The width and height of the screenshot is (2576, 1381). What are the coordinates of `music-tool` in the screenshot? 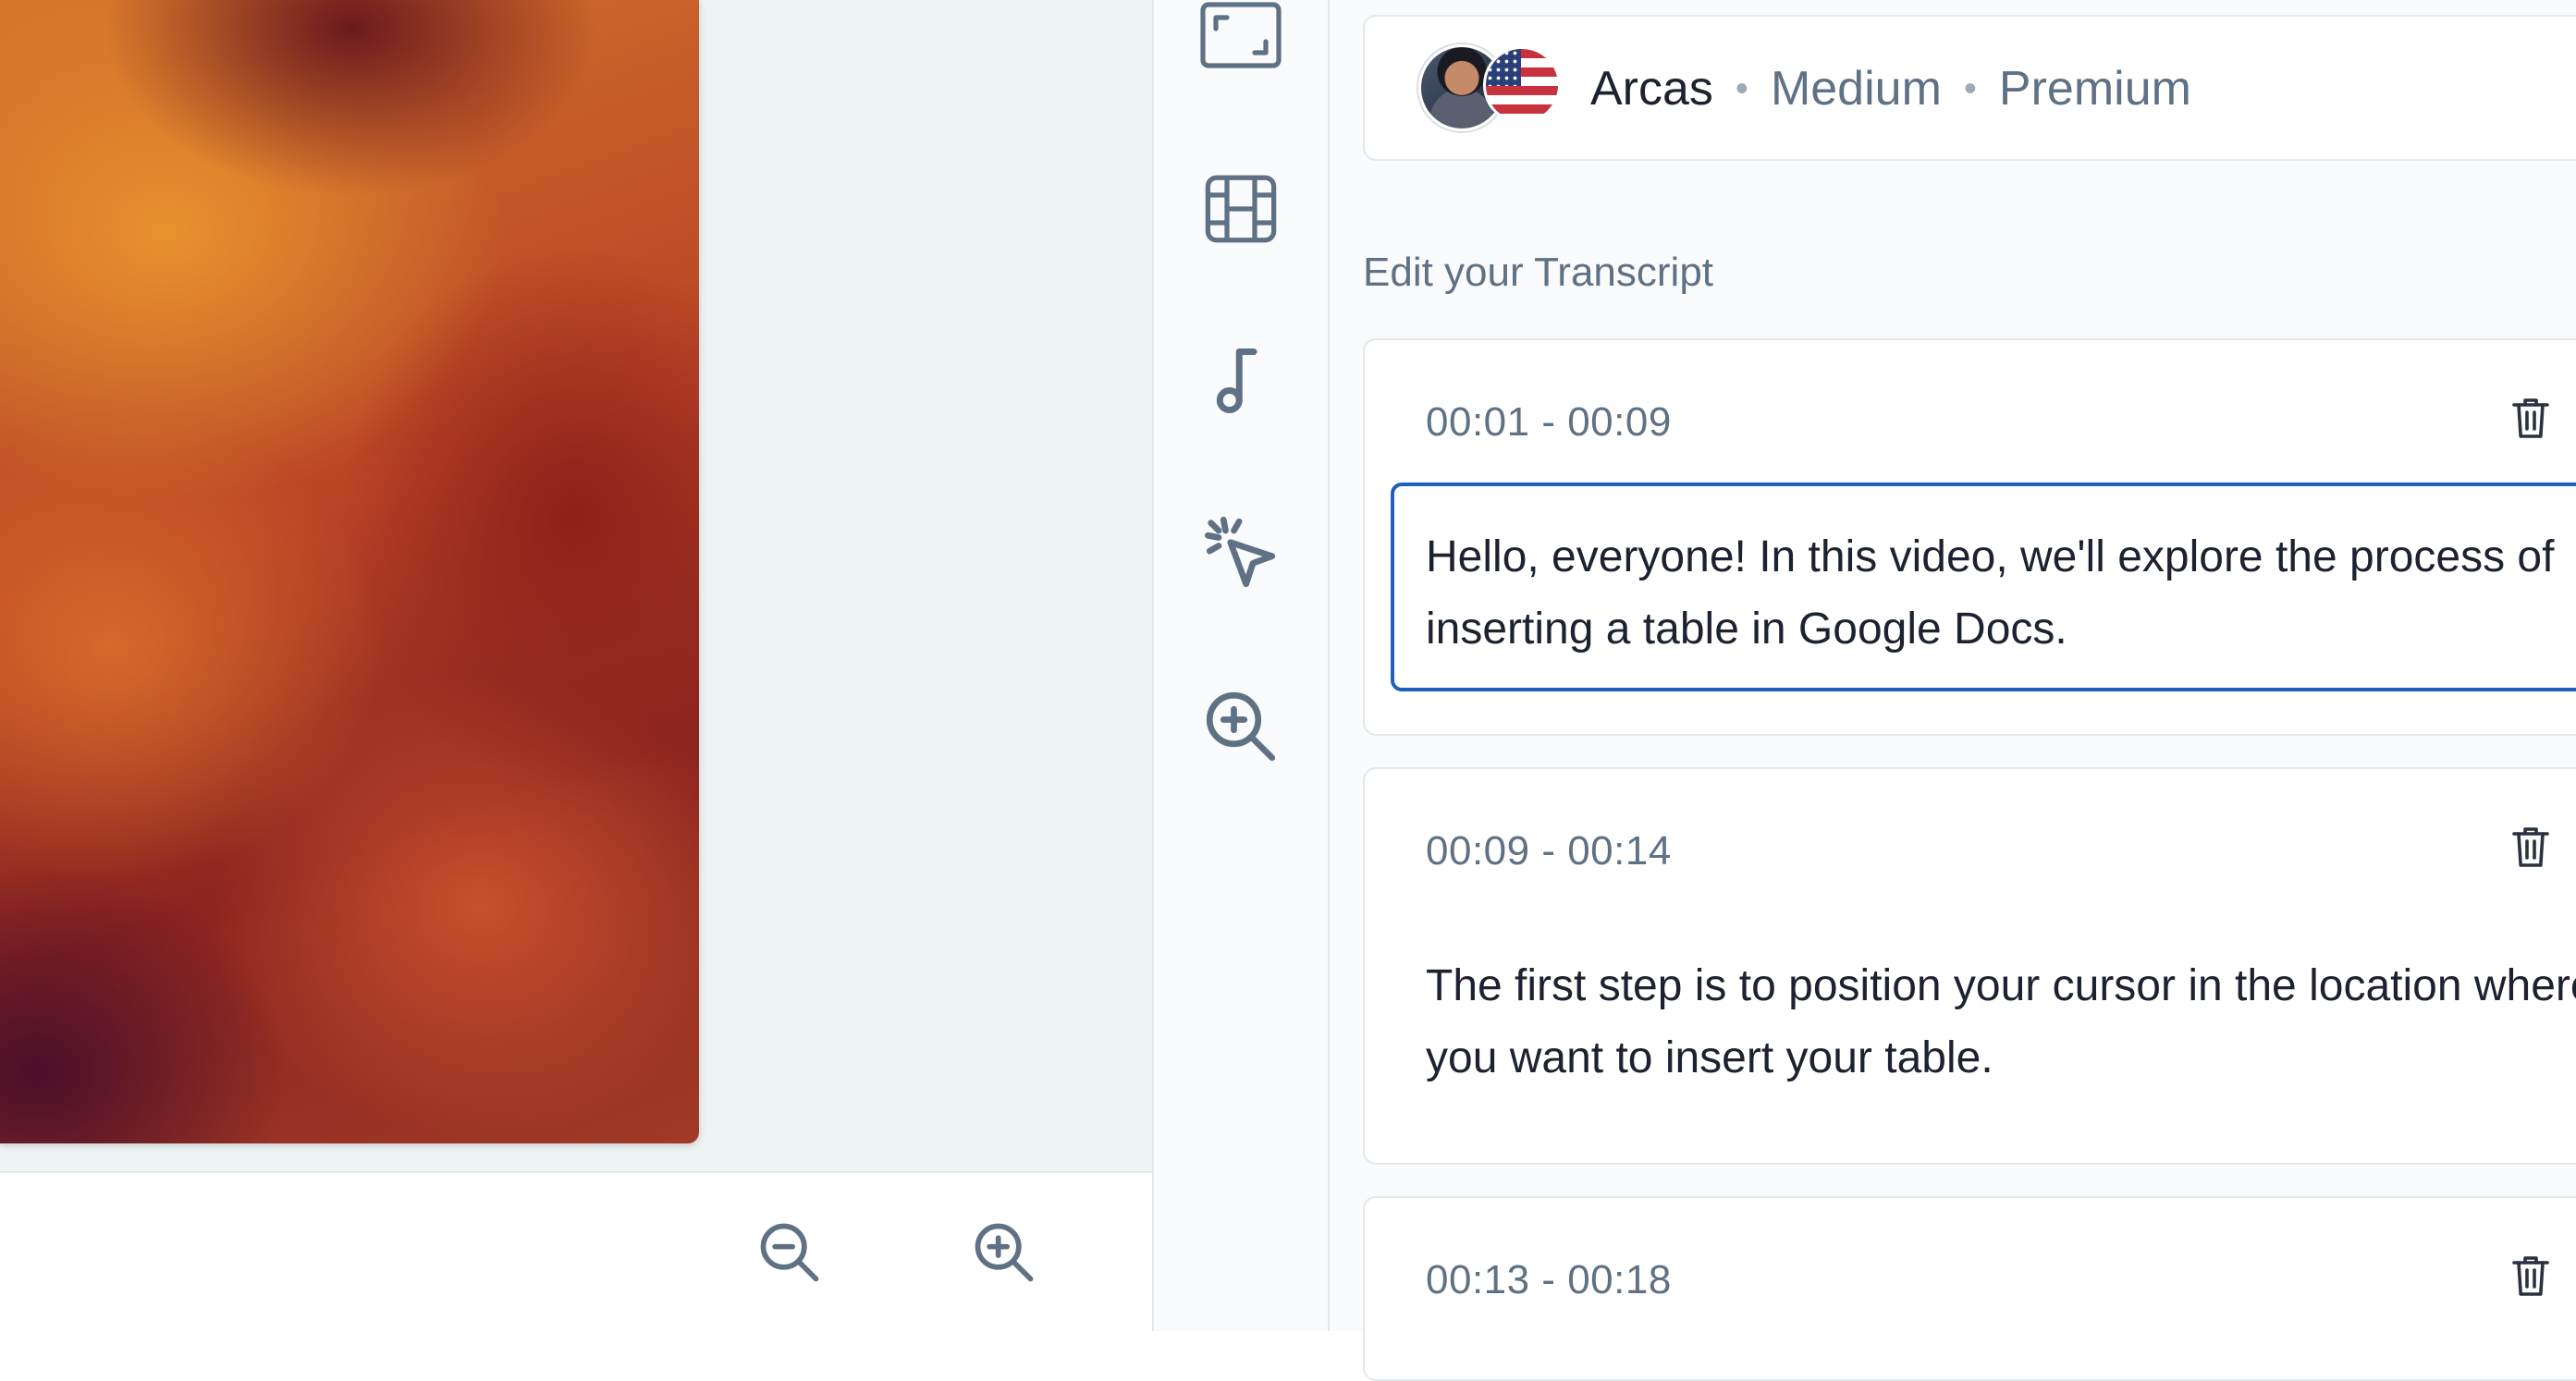 It's located at (1241, 381).